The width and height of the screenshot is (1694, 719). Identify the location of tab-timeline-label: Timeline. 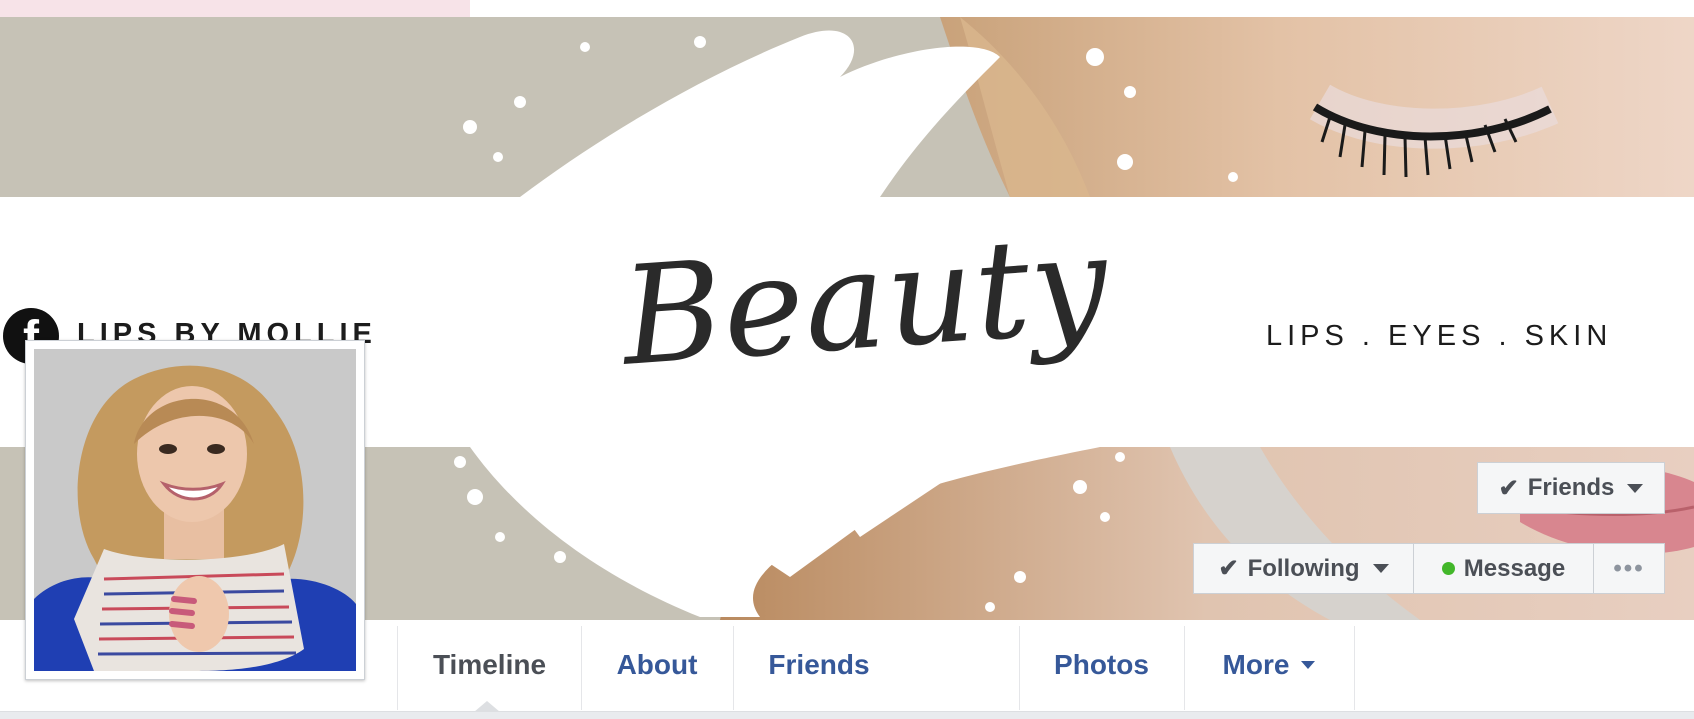
(489, 664).